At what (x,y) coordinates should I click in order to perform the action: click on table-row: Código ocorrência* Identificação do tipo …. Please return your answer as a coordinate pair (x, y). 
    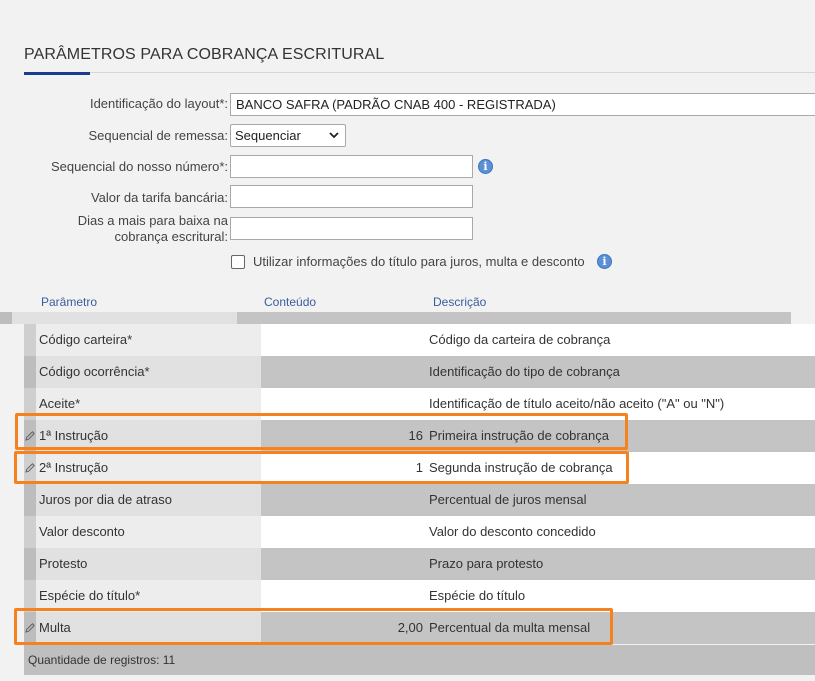
    Looking at the image, I should click on (419, 372).